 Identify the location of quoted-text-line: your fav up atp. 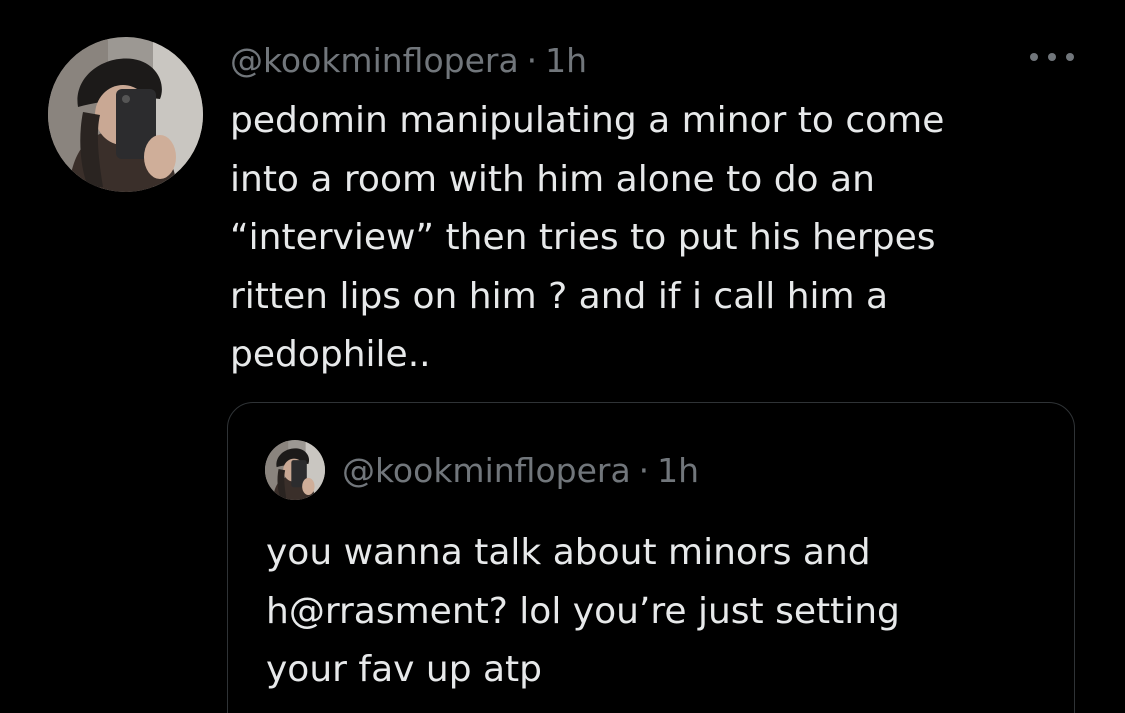
(404, 669).